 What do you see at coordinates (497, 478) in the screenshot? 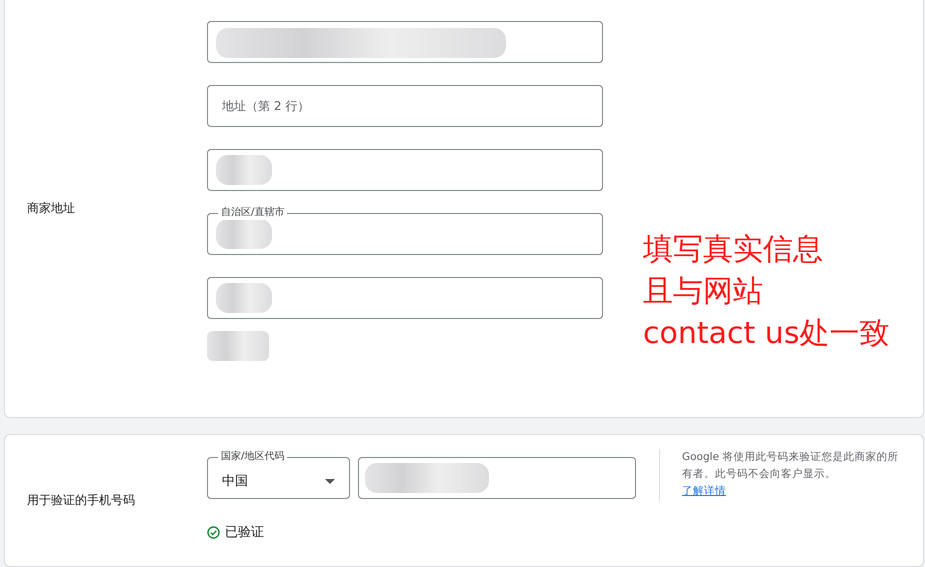
I see `phone-input-field` at bounding box center [497, 478].